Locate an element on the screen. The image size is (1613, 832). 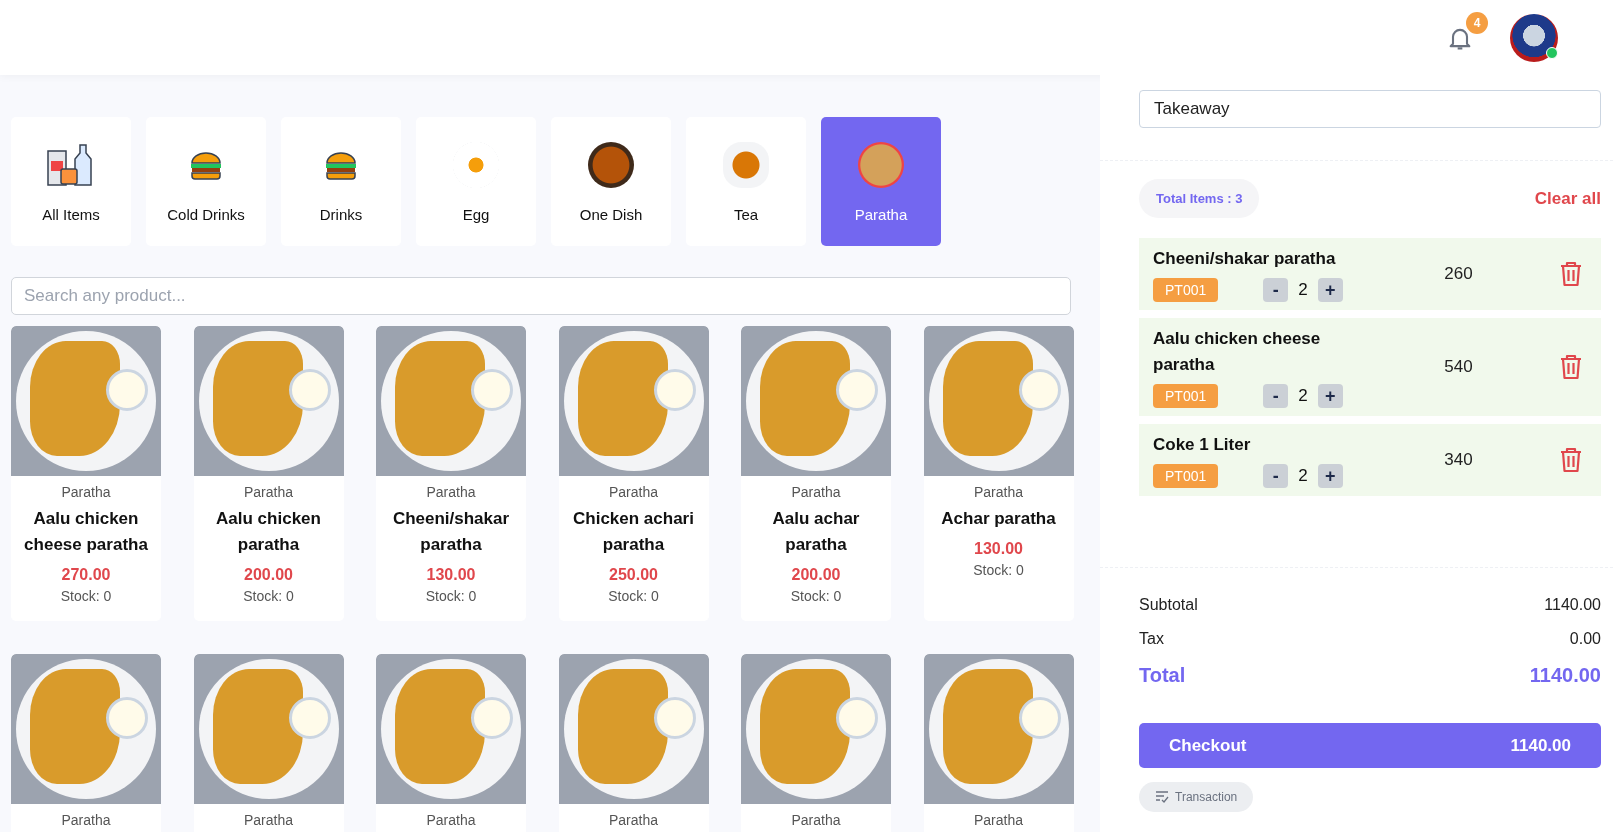
product-name: Chicken achari paratha is located at coordinates (633, 532).